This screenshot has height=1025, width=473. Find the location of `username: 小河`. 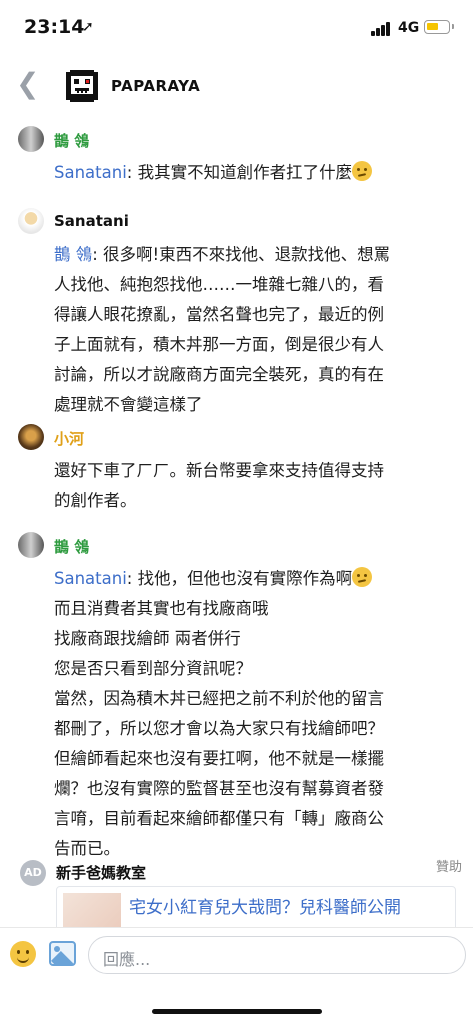

username: 小河 is located at coordinates (69, 438).